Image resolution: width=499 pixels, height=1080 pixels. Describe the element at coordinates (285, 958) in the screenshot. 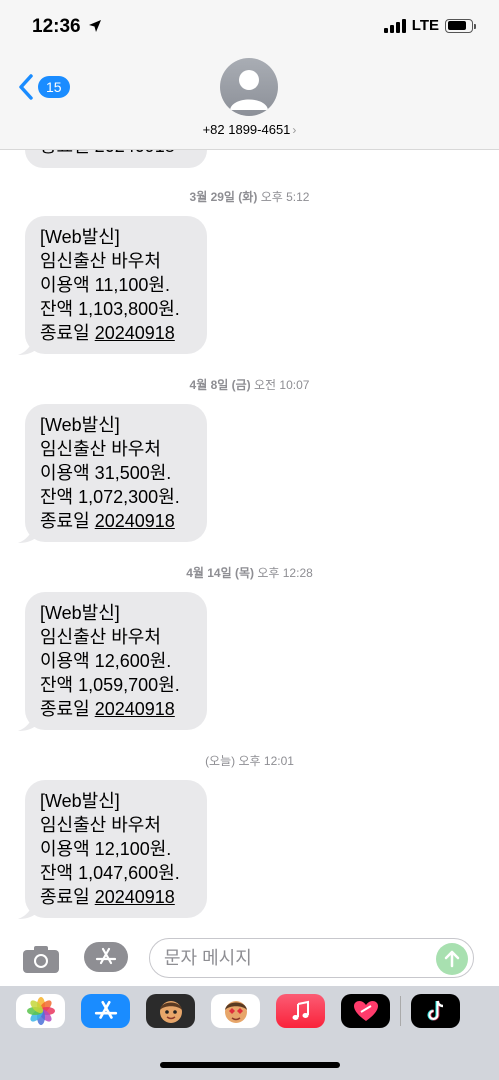

I see `message-input` at that location.